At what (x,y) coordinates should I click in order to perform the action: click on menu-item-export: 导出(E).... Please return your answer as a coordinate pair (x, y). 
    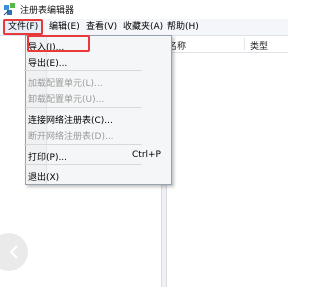
    Looking at the image, I should click on (47, 62).